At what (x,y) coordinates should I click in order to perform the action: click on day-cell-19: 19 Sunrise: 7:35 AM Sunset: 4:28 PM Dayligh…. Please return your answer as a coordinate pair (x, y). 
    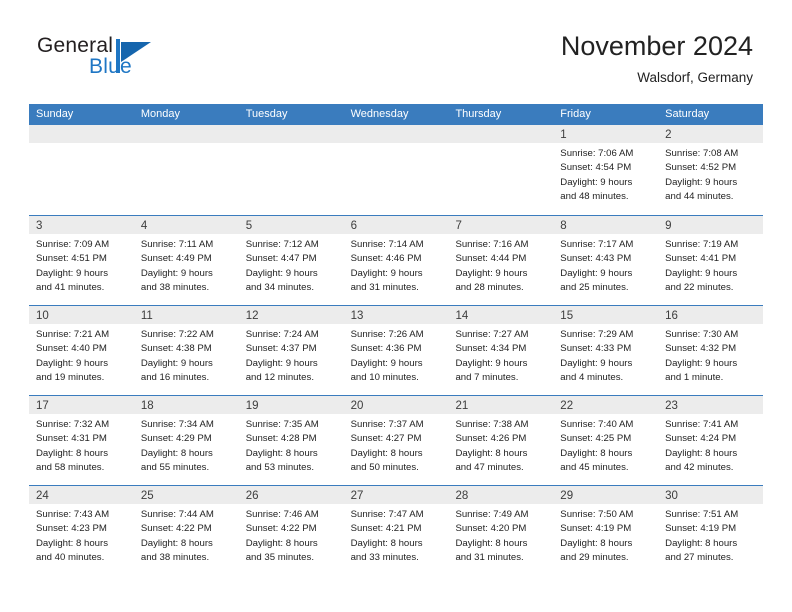
    Looking at the image, I should click on (291, 440).